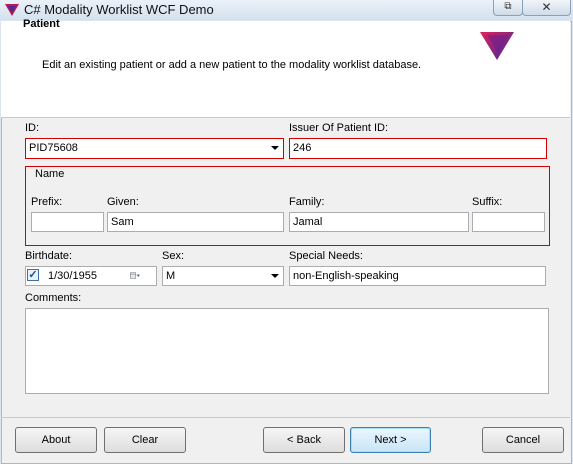 This screenshot has height=464, width=573. I want to click on window-title: C# Modality Worklist WCF Demo, so click(119, 9).